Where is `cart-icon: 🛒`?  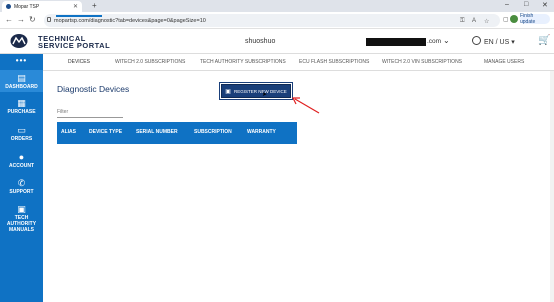
cart-icon: 🛒 is located at coordinates (544, 40).